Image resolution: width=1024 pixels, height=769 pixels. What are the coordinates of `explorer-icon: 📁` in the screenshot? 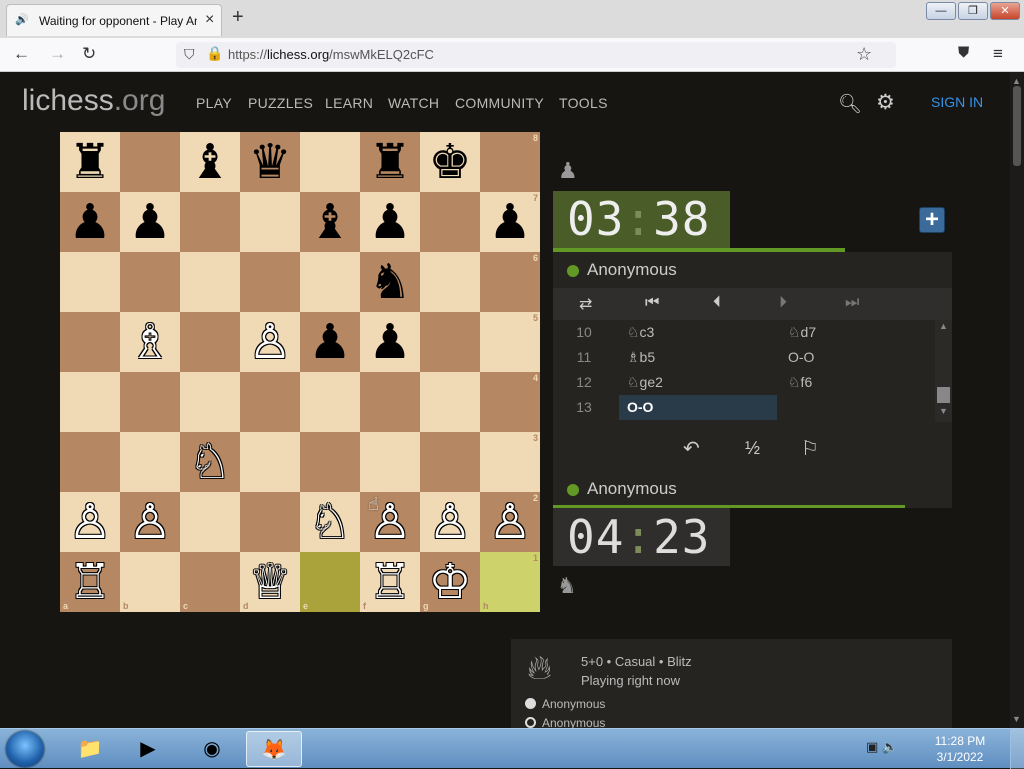 It's located at (90, 749).